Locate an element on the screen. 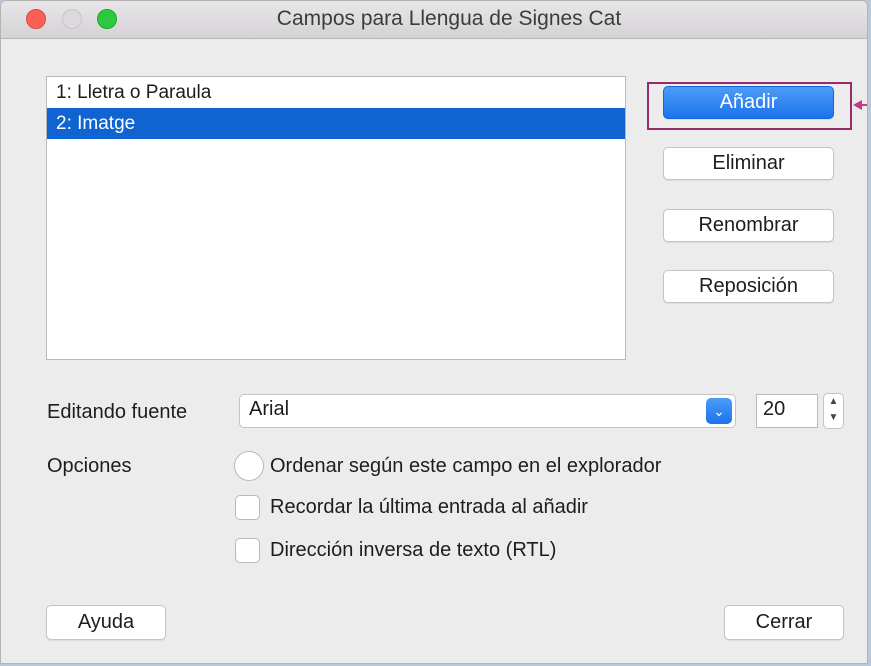 This screenshot has height=666, width=871. stepper-up-icon: ▲ is located at coordinates (833, 402).